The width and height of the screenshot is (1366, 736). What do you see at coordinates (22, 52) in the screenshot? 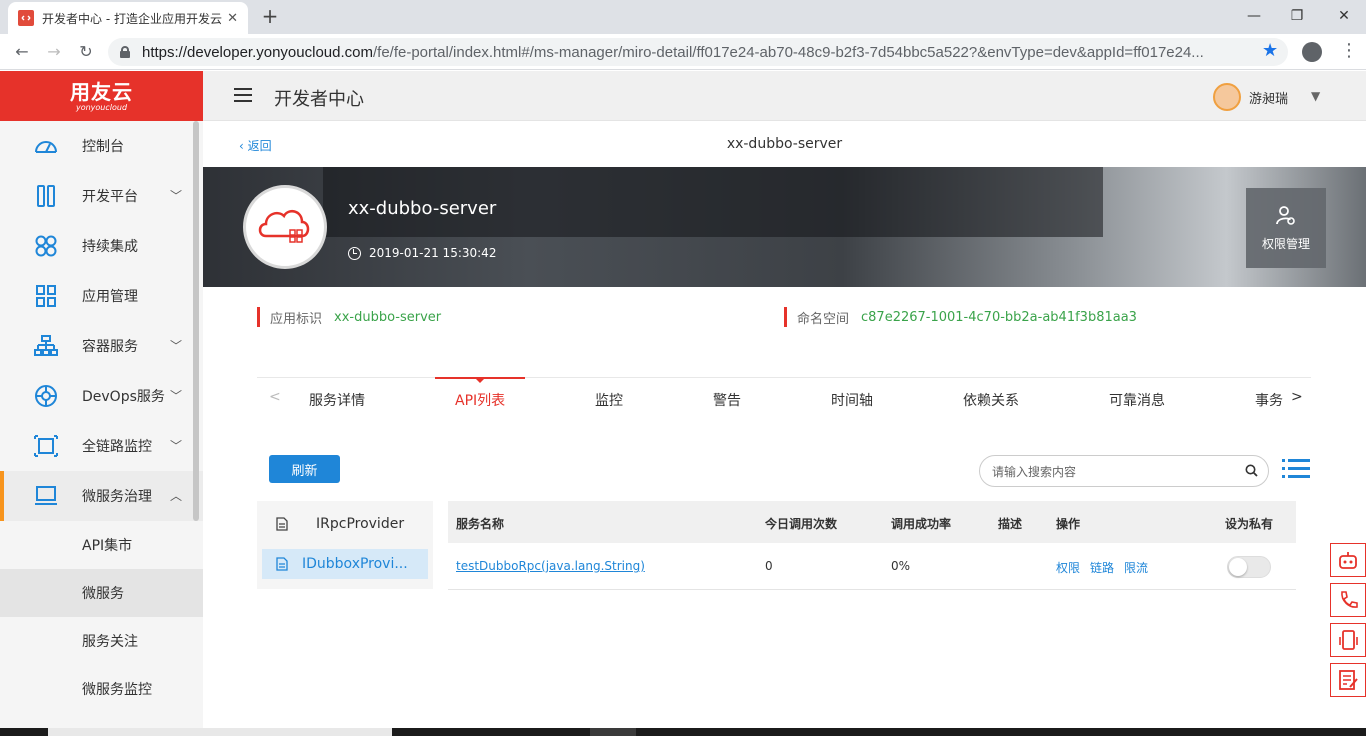
I see `back-nav-icon: ←` at bounding box center [22, 52].